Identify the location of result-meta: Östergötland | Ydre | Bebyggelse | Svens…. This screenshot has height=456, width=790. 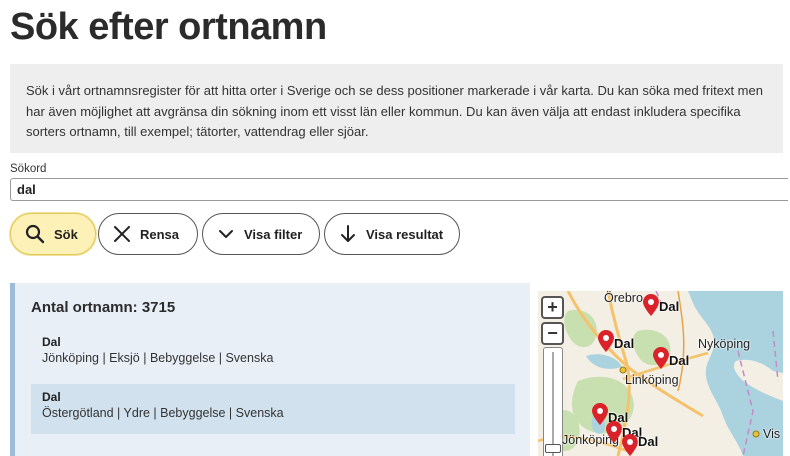
(163, 413).